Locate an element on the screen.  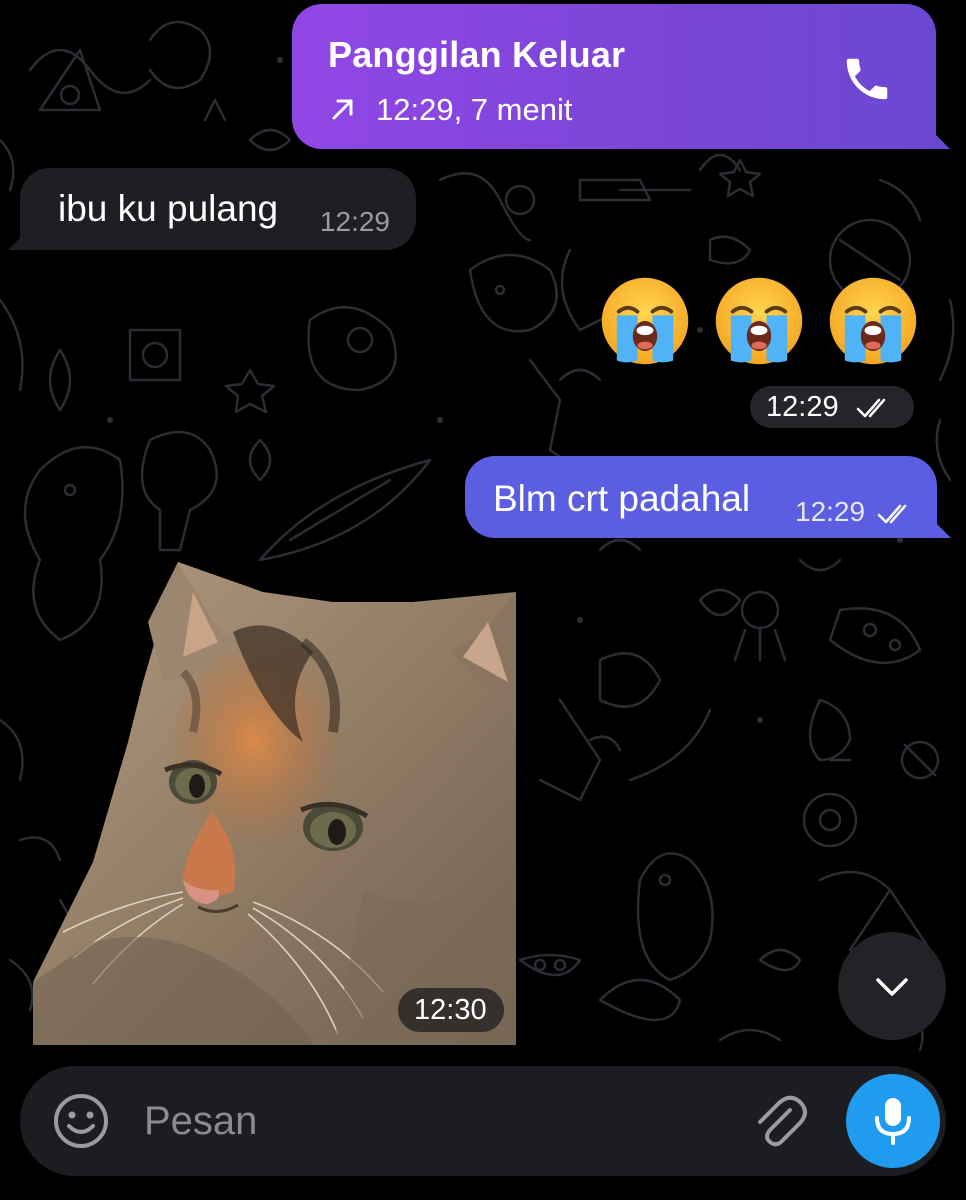
message-time: 12:30 is located at coordinates (450, 1010).